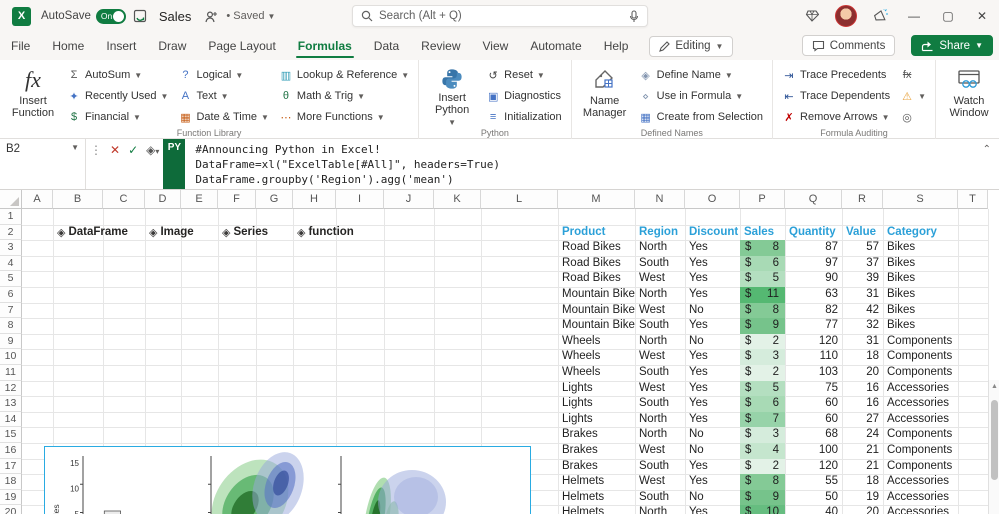 This screenshot has width=999, height=514. What do you see at coordinates (920, 199) in the screenshot?
I see `column-header-S: S` at bounding box center [920, 199].